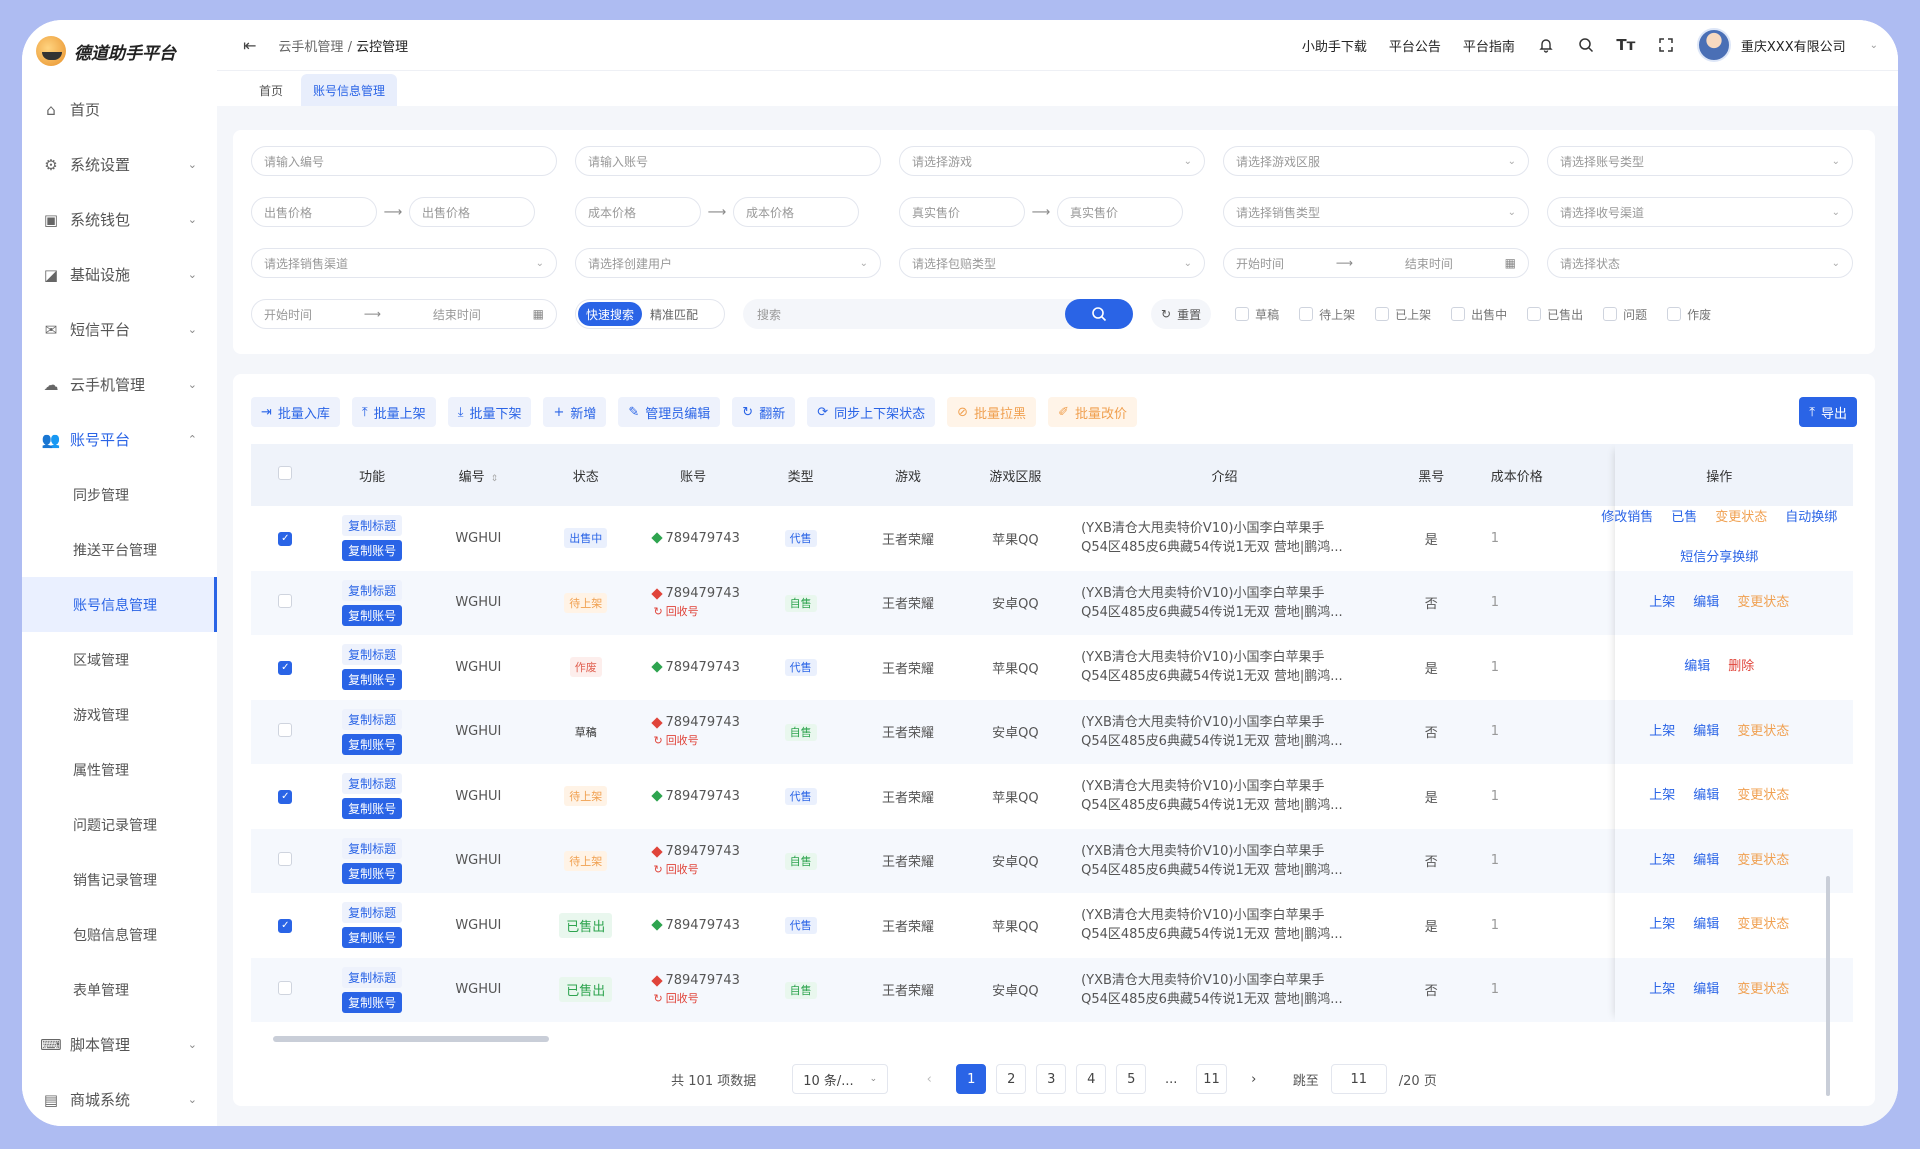 The height and width of the screenshot is (1149, 1920). I want to click on prev-page-button: ‹, so click(929, 1079).